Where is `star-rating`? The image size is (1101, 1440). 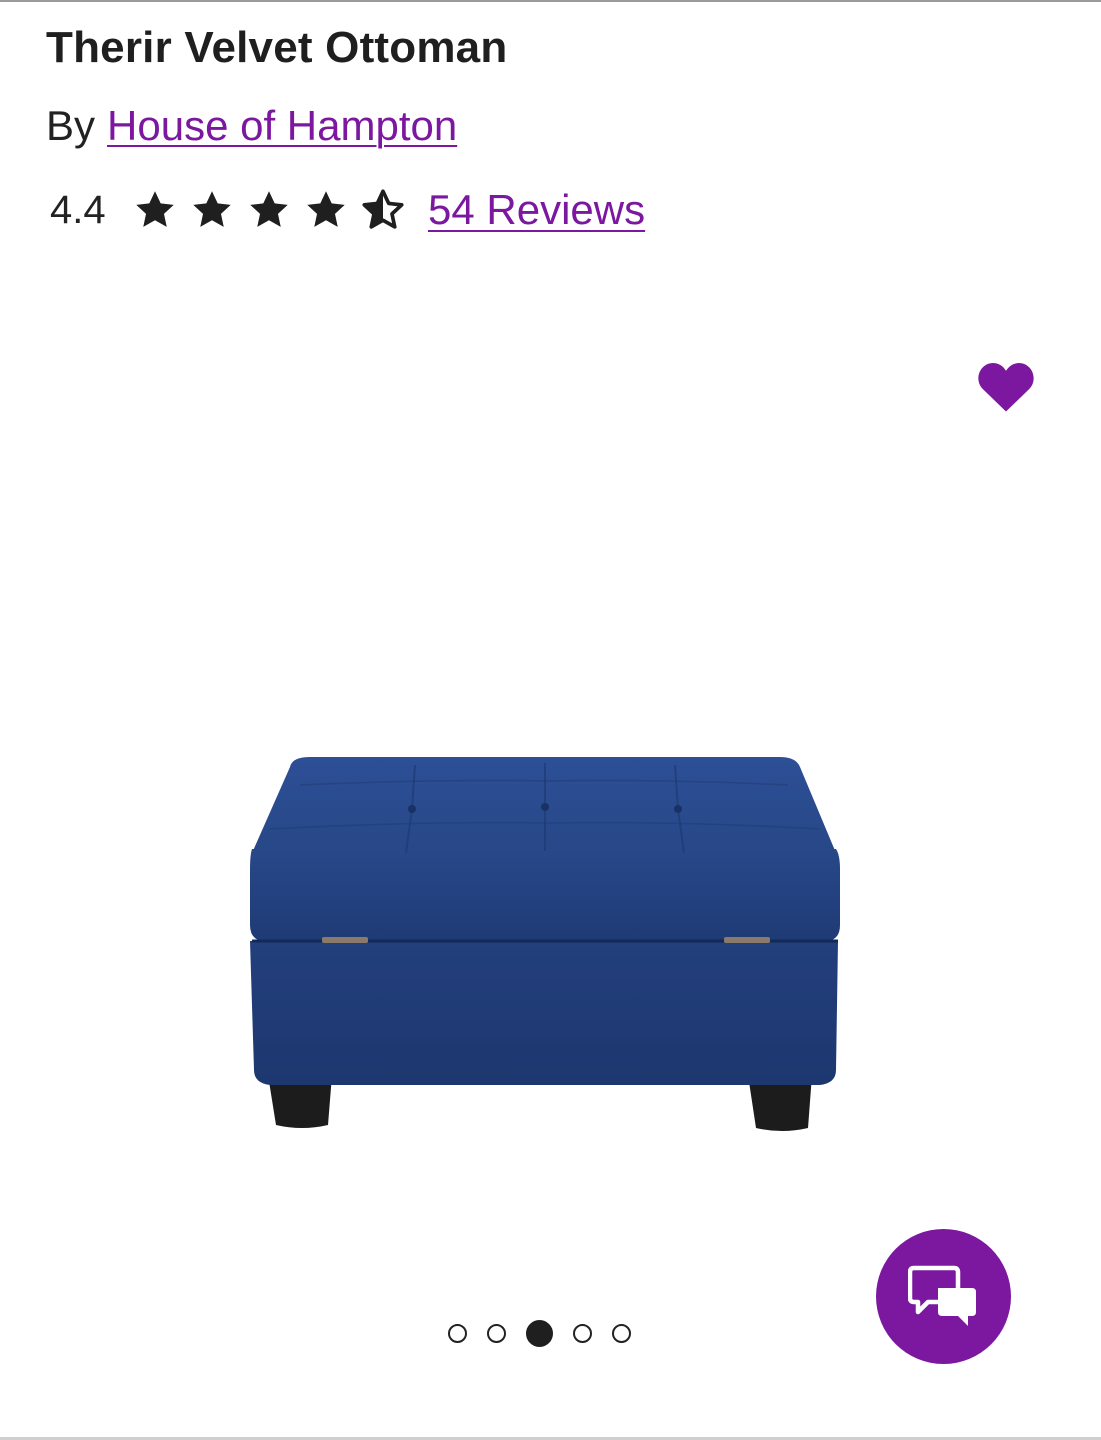 star-rating is located at coordinates (269, 210).